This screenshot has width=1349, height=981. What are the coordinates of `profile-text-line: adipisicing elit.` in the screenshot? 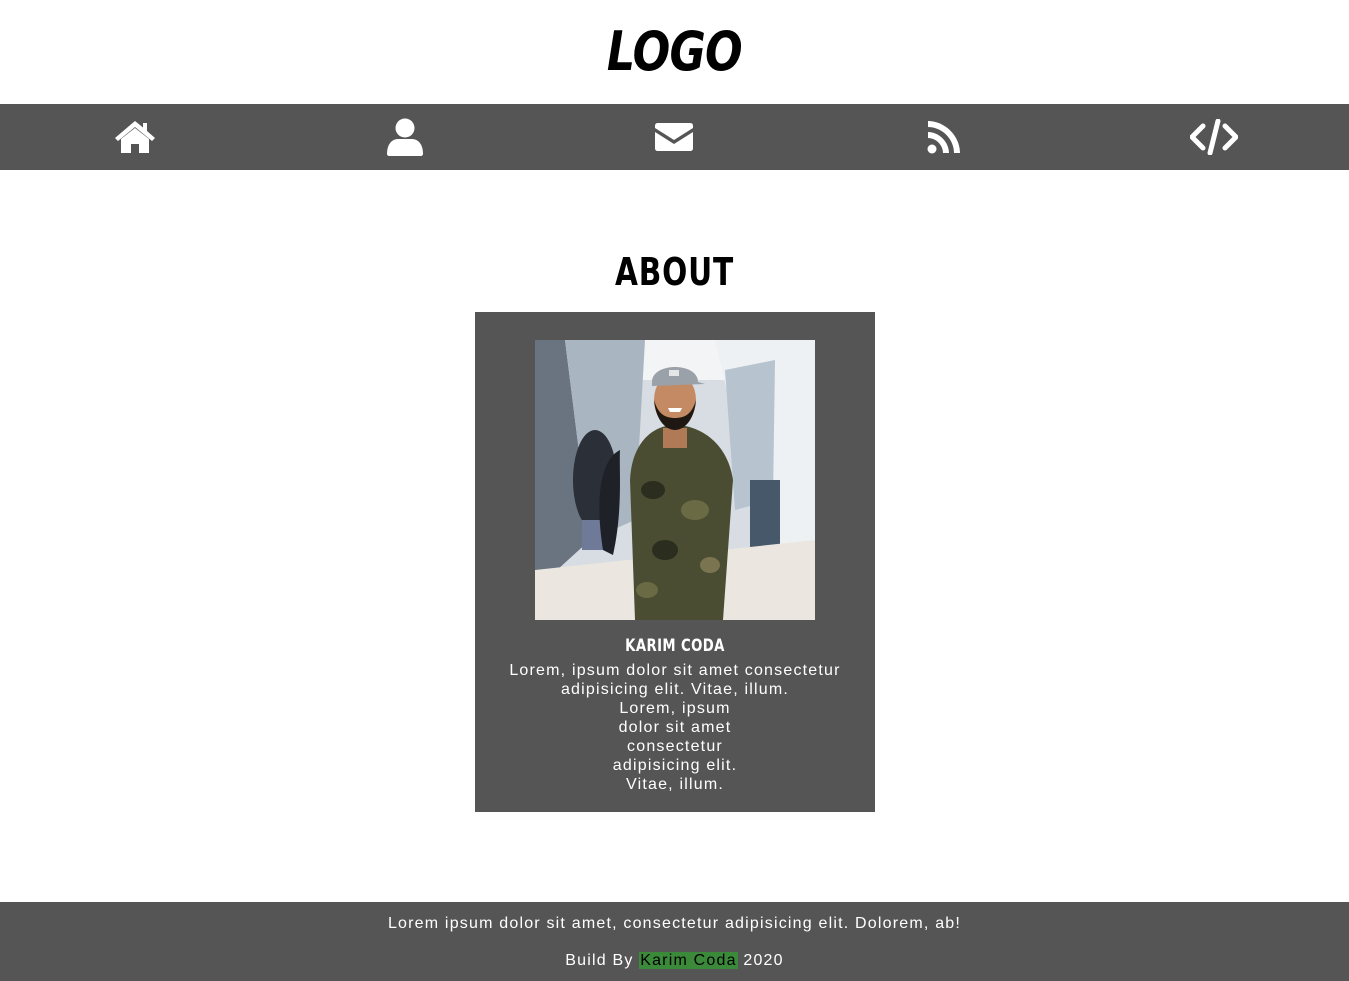 It's located at (675, 765).